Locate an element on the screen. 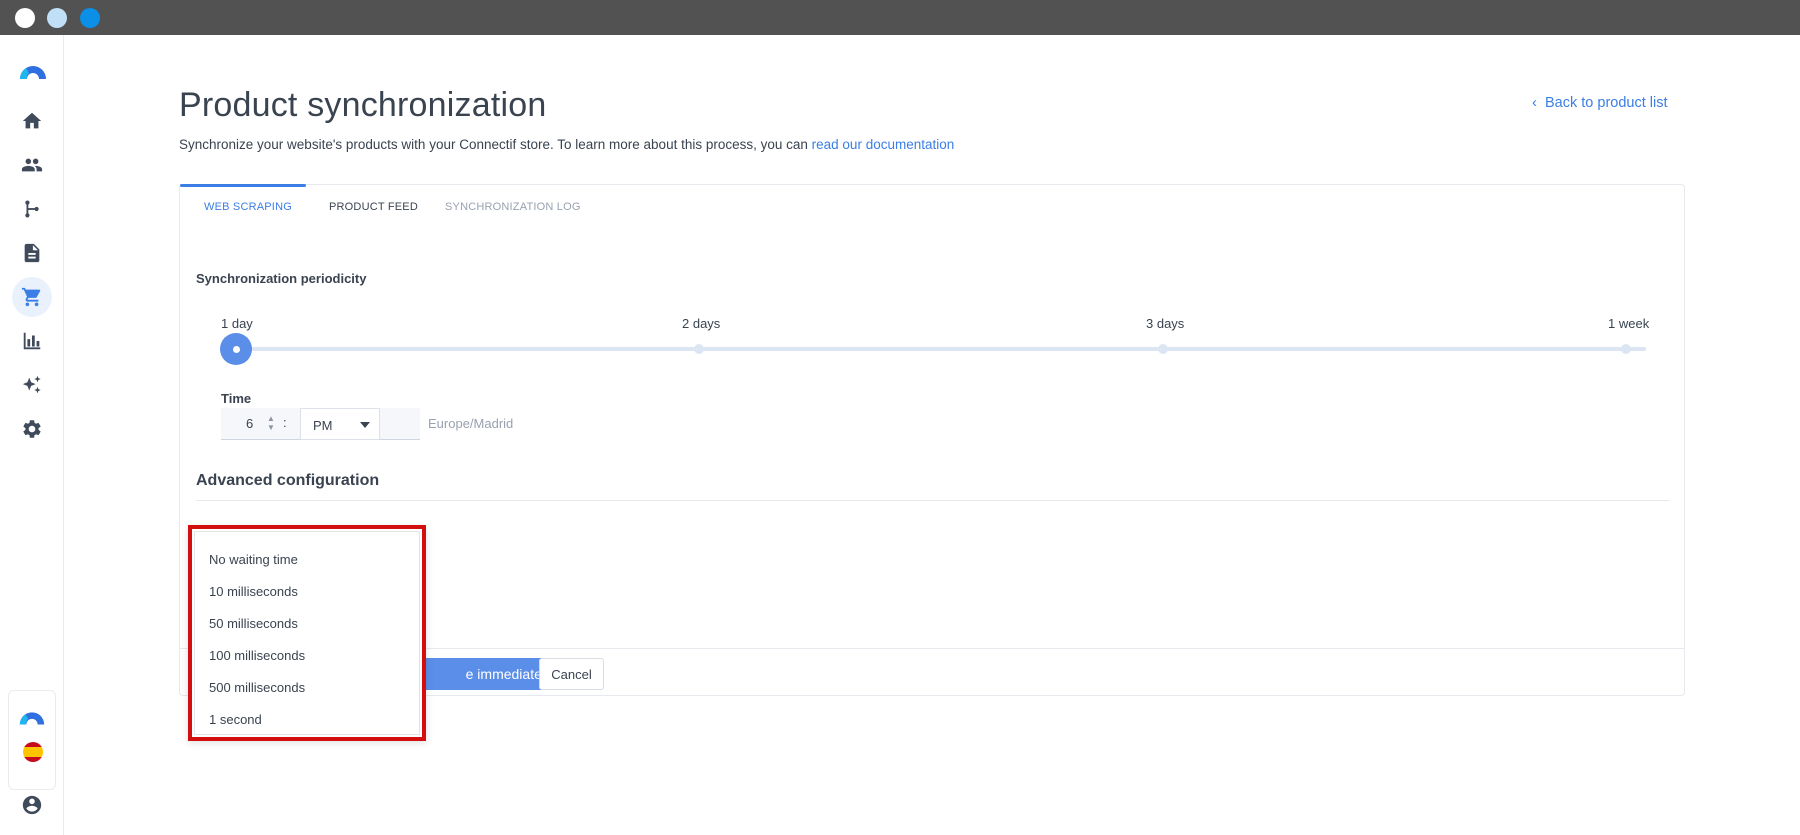 The width and height of the screenshot is (1800, 835). tab-synchronization-log: SYNCHRONIZATION LOG is located at coordinates (513, 207).